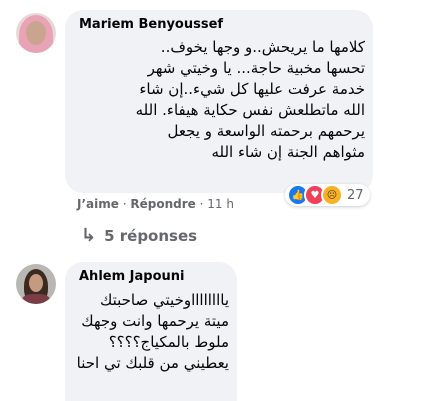 The height and width of the screenshot is (401, 425). I want to click on avatar-mariem, so click(36, 33).